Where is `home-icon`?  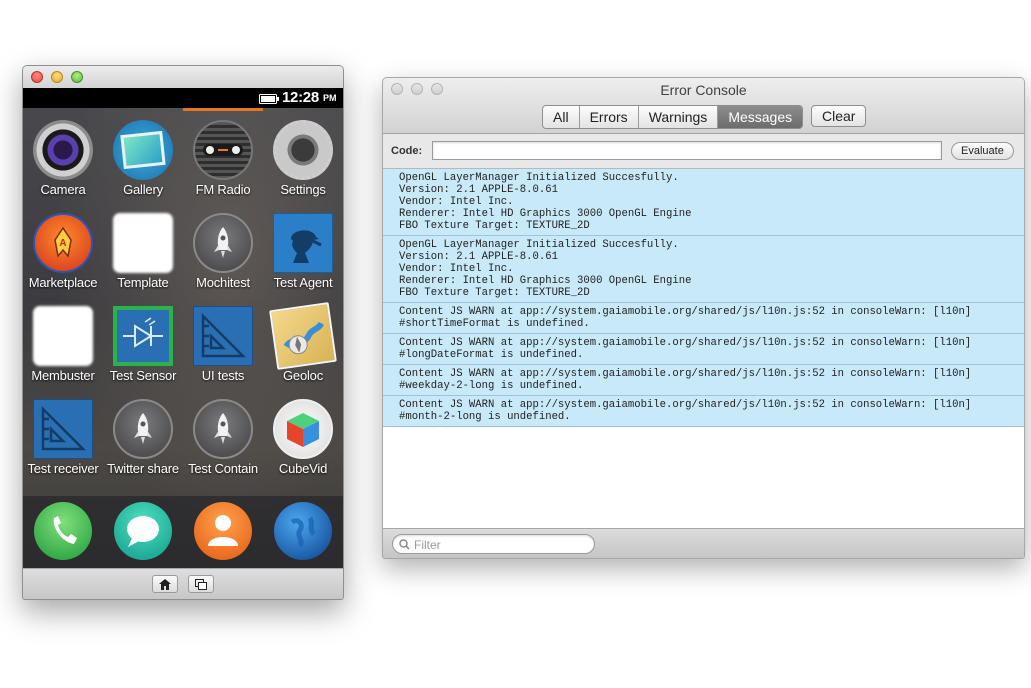 home-icon is located at coordinates (165, 584).